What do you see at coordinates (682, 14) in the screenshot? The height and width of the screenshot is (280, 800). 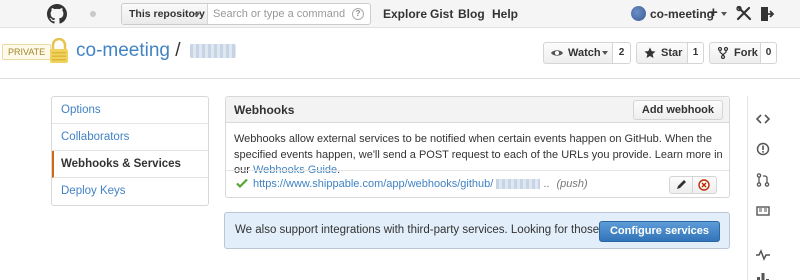 I see `username: co-meeting` at bounding box center [682, 14].